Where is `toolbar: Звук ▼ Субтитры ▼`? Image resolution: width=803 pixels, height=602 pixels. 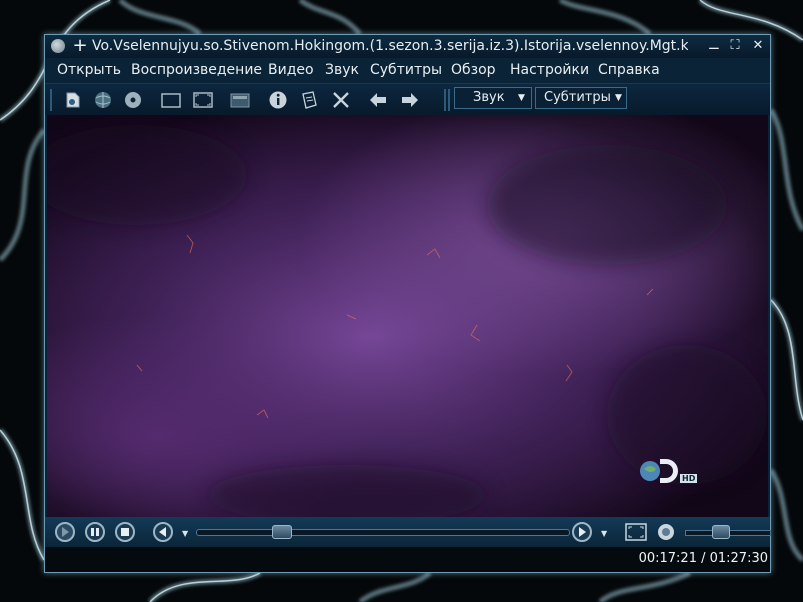 toolbar: Звук ▼ Субтитры ▼ is located at coordinates (407, 99).